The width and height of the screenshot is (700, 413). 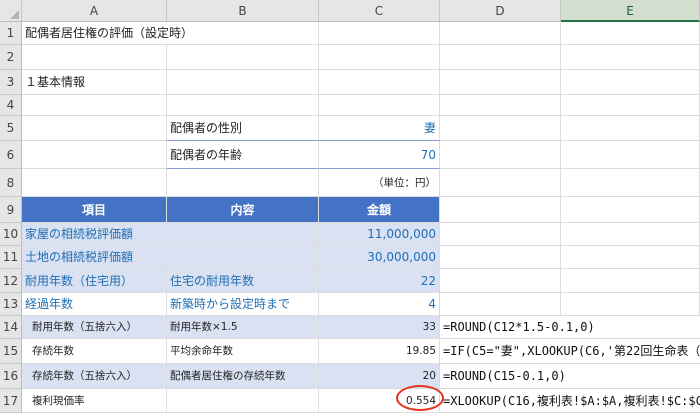 What do you see at coordinates (11, 327) in the screenshot?
I see `row-header-14: 14` at bounding box center [11, 327].